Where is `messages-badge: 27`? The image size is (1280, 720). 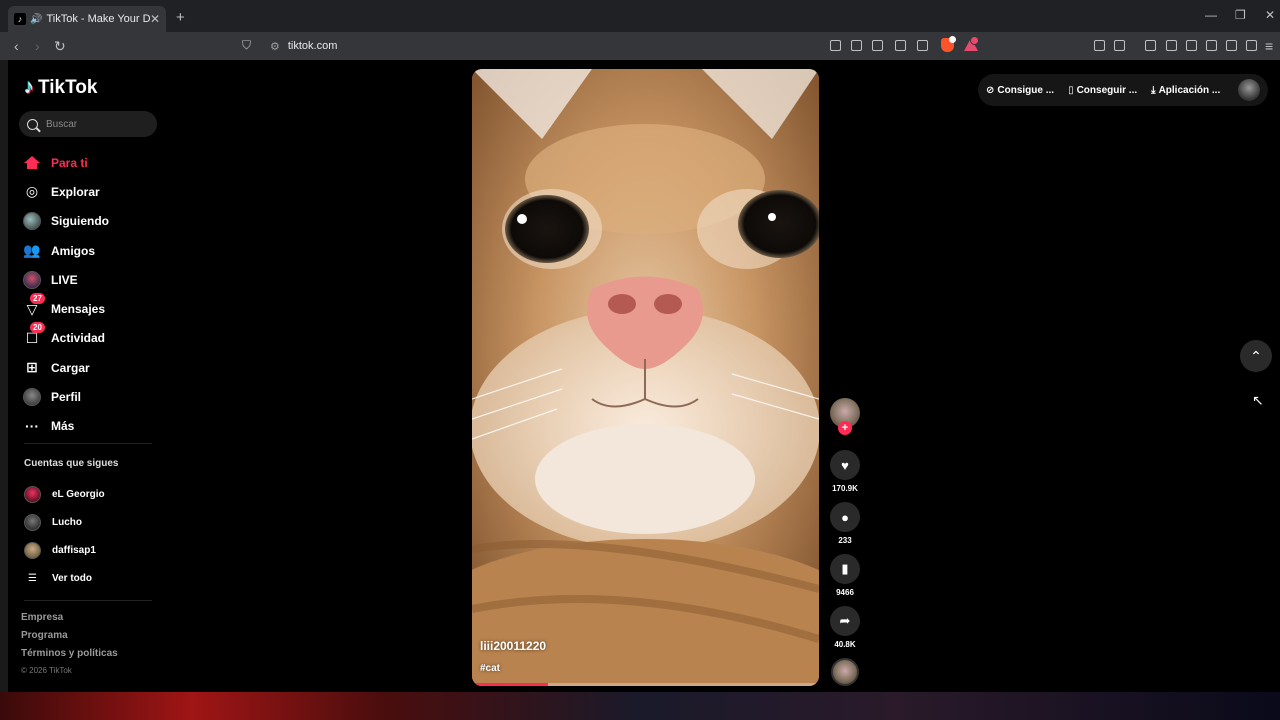
messages-badge: 27 is located at coordinates (37, 299).